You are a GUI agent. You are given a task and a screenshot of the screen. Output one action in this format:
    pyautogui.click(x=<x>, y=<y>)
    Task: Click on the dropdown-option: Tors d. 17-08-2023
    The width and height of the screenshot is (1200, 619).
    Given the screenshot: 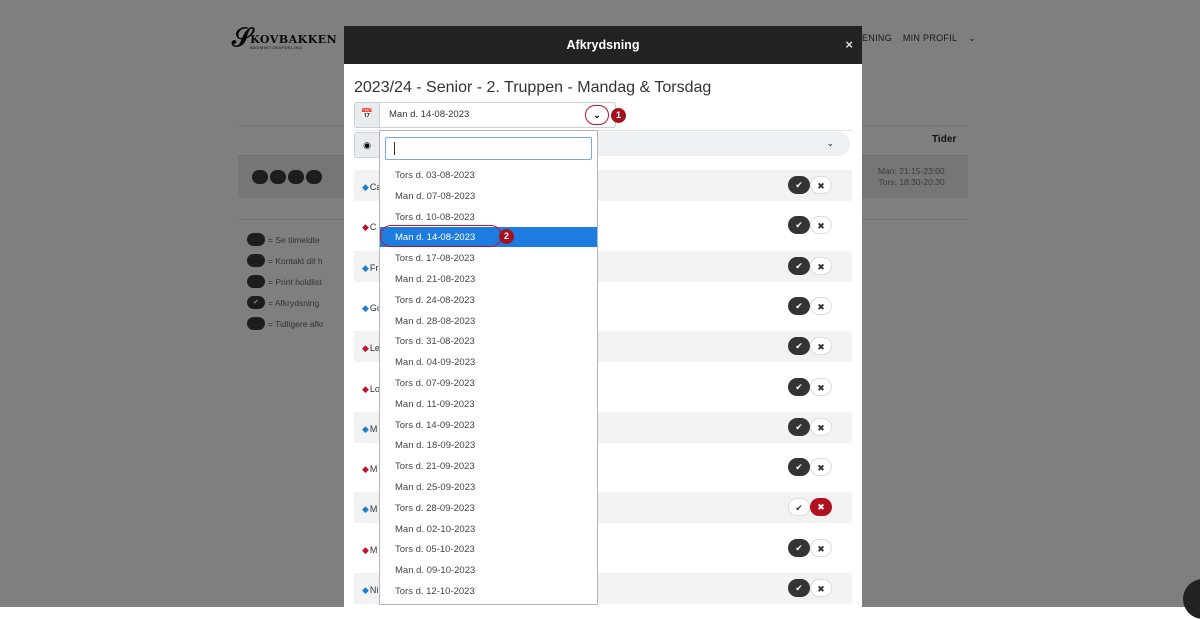 What is the action you would take?
    pyautogui.click(x=488, y=258)
    